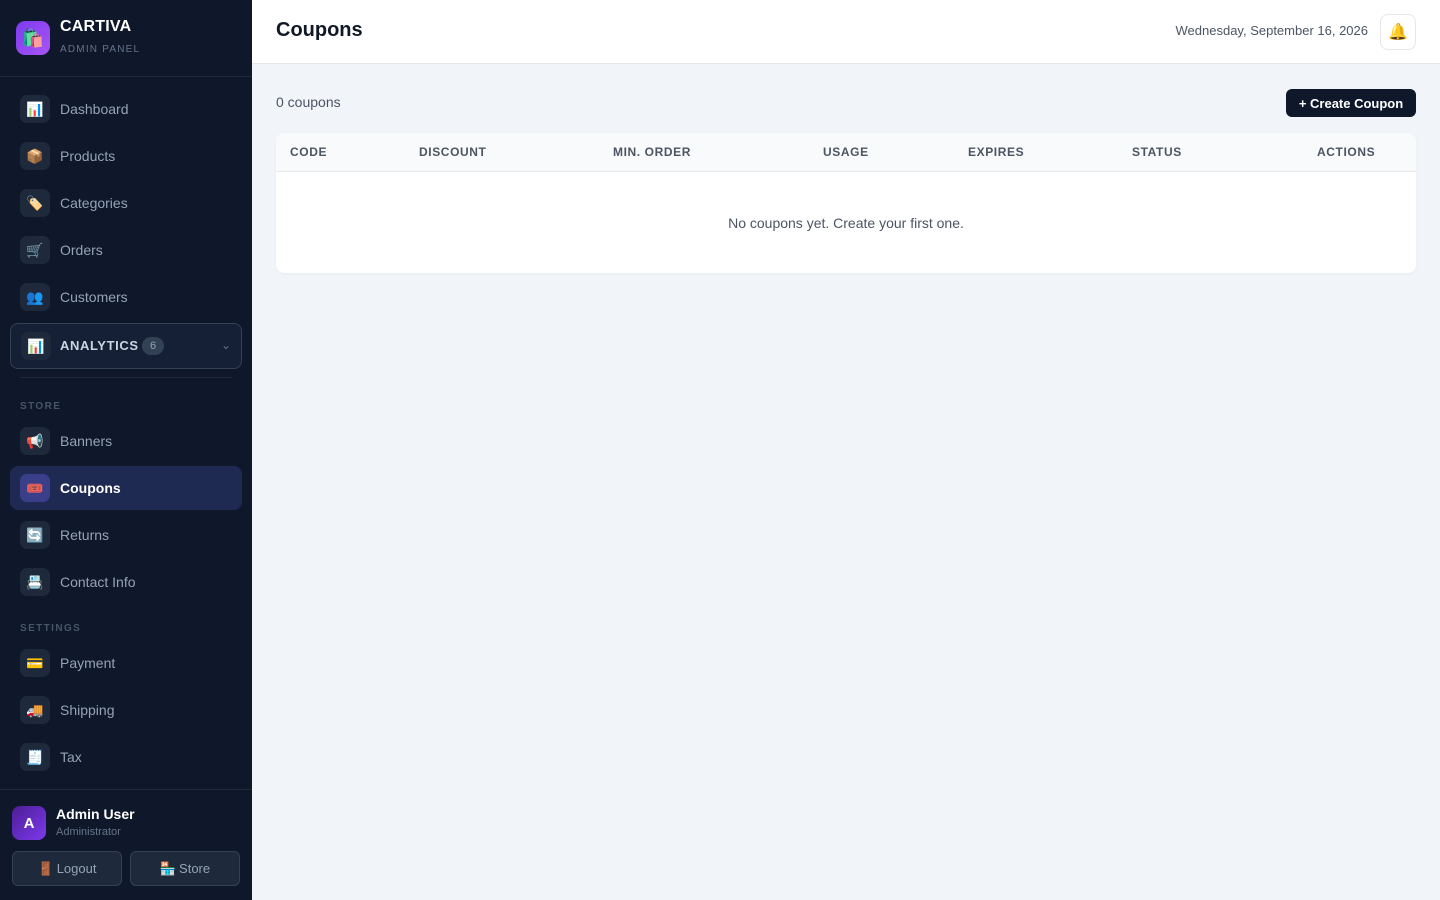  What do you see at coordinates (168, 868) in the screenshot?
I see `store-icon: 🏪` at bounding box center [168, 868].